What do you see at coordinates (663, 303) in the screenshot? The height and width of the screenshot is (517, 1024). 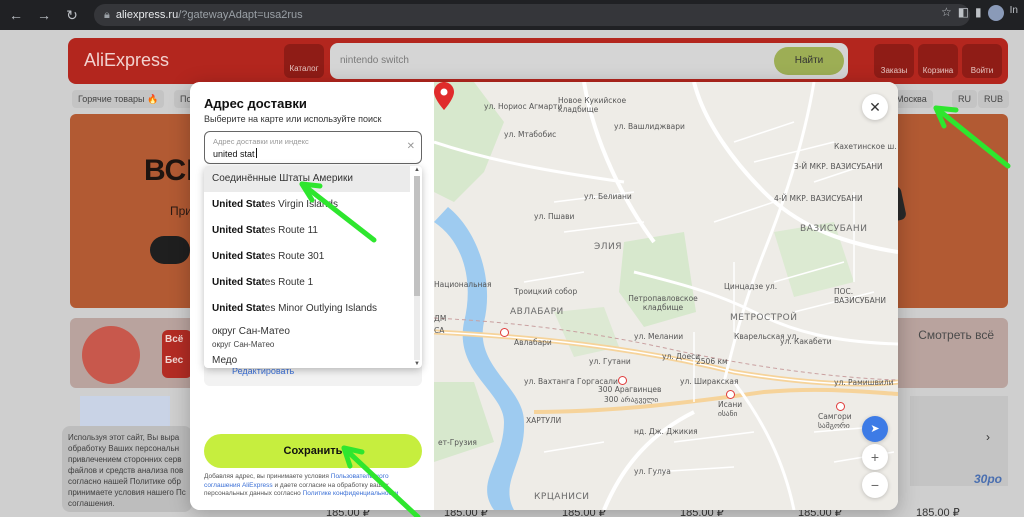 I see `map-label: Петропавловское кладбище` at bounding box center [663, 303].